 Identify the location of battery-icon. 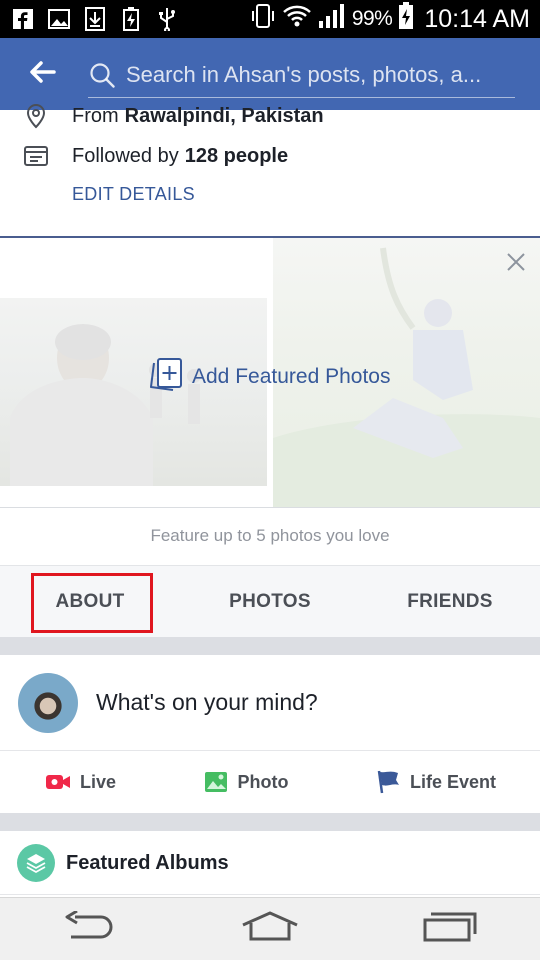
(406, 19).